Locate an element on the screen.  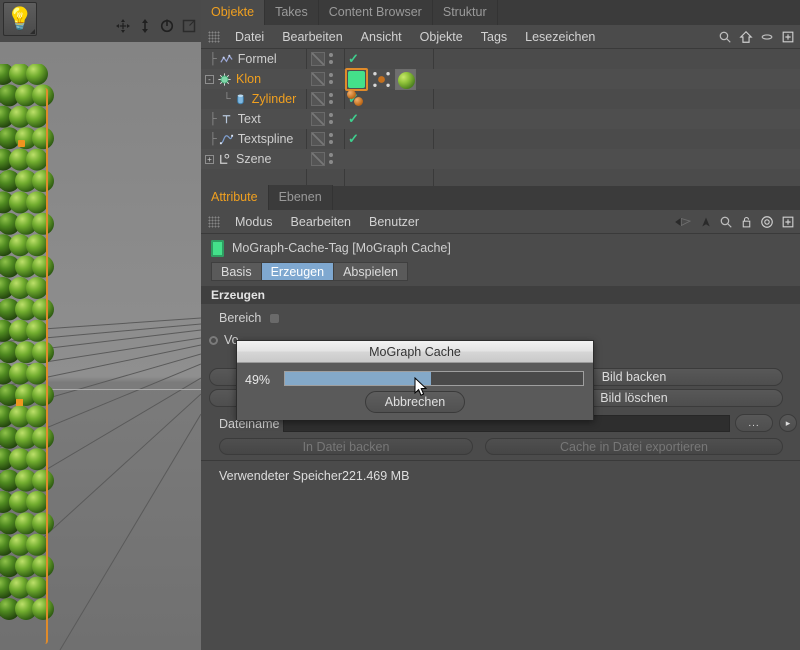
tab-objekte: Objekte is located at coordinates (233, 12).